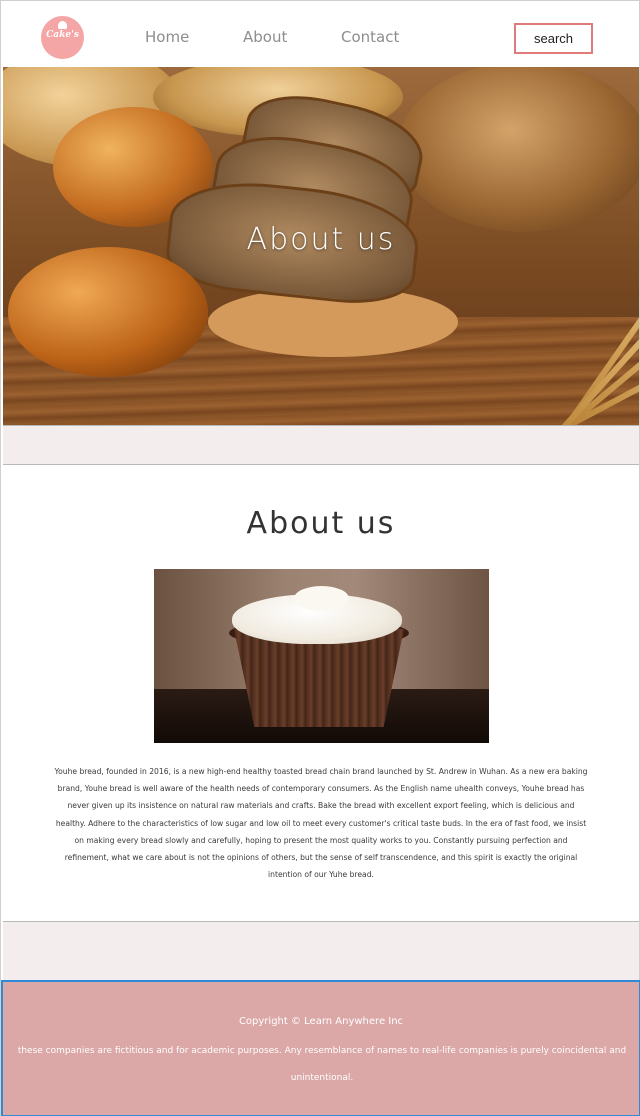 This screenshot has height=1116, width=640. I want to click on logo-text: Cake's, so click(62, 35).